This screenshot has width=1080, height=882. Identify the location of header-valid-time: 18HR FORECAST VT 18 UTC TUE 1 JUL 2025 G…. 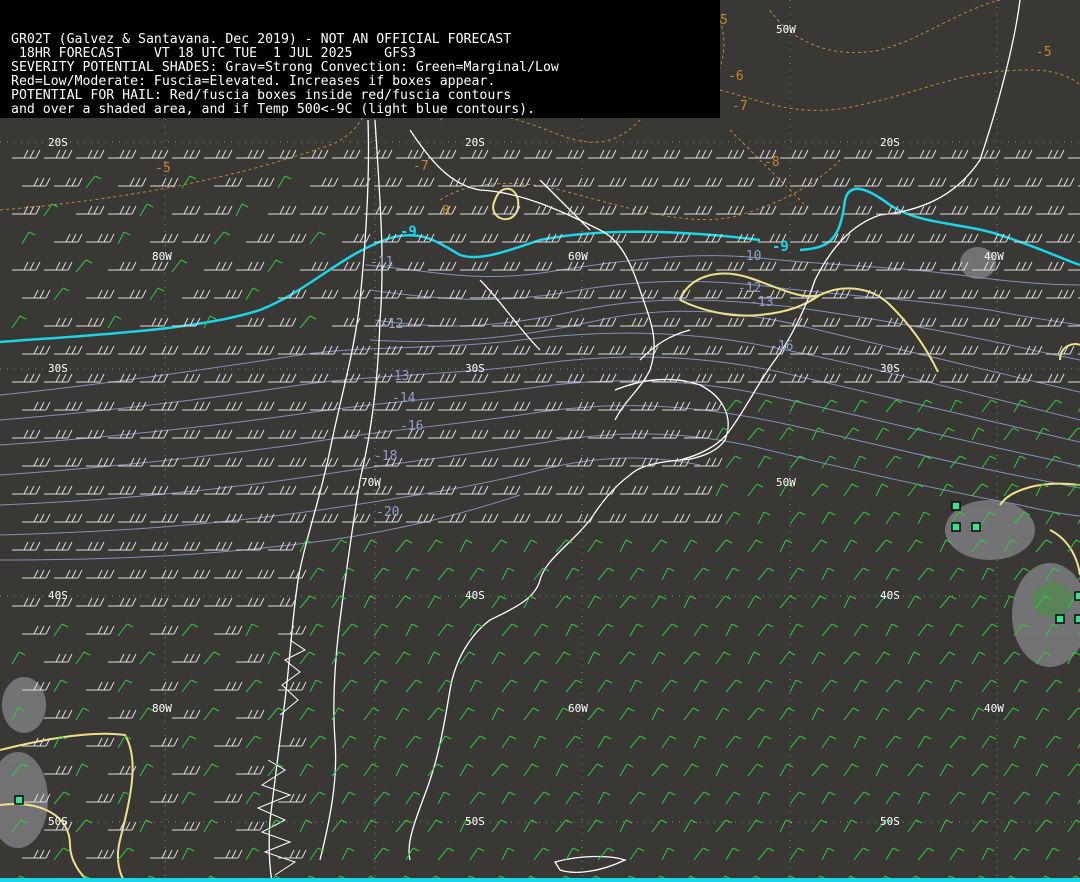
(213, 53).